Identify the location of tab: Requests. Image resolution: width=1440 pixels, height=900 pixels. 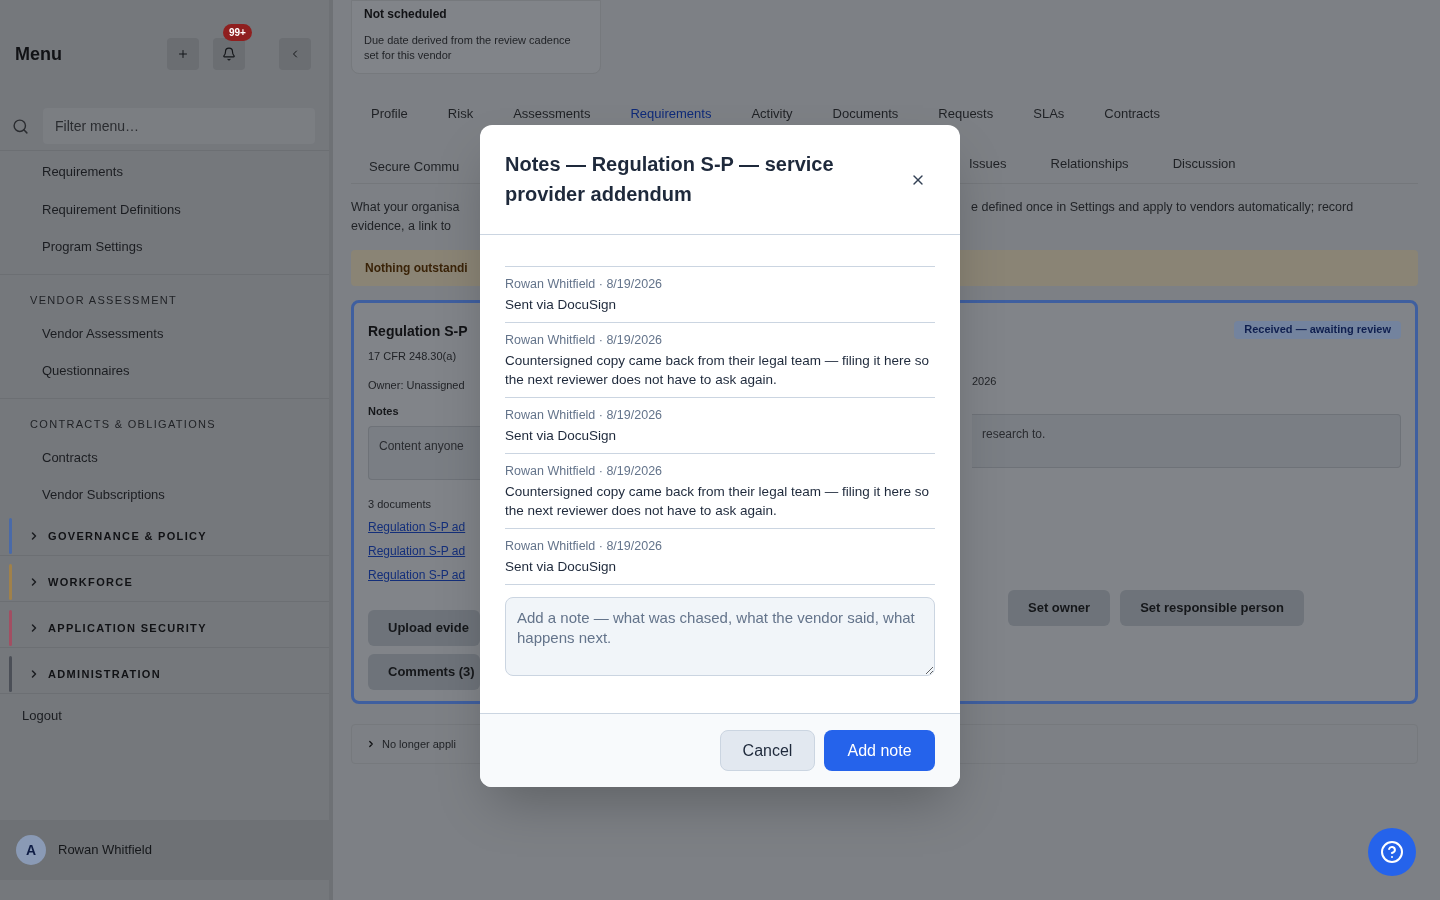
(966, 117).